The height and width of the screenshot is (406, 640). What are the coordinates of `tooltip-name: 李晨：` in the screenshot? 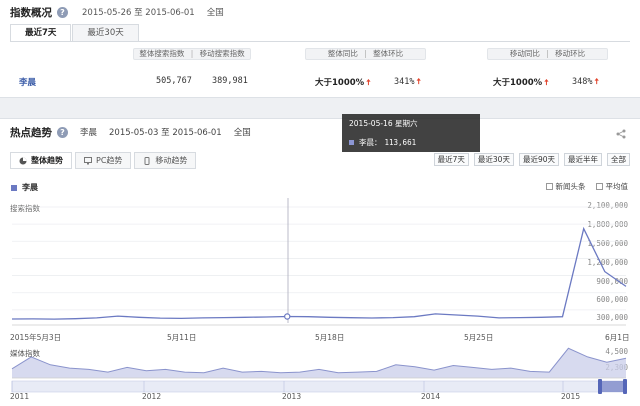 It's located at (370, 142).